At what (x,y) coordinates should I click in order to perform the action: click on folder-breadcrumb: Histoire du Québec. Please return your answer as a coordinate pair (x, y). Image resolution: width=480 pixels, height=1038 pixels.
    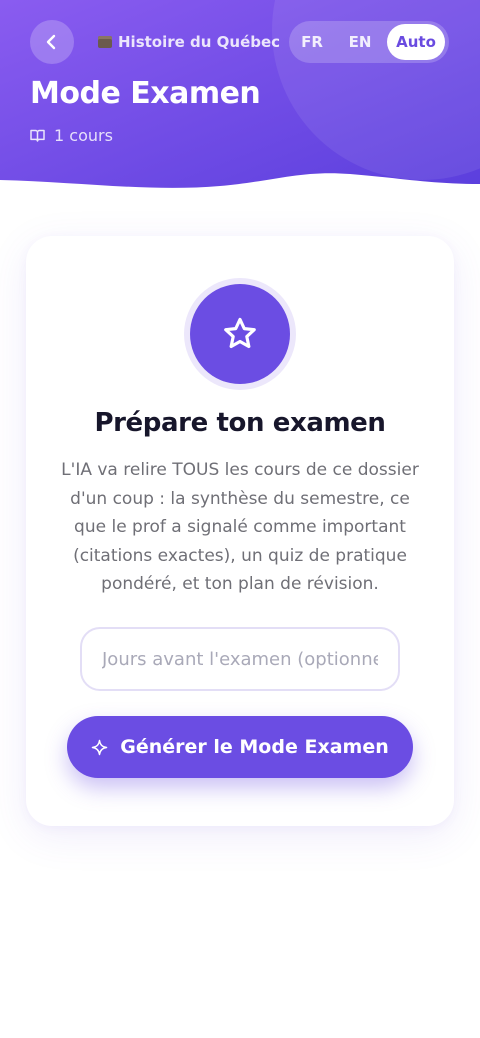
    Looking at the image, I should click on (189, 42).